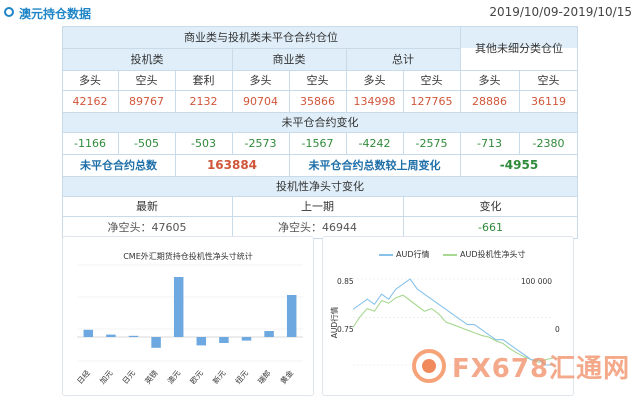 Image resolution: width=640 pixels, height=400 pixels. What do you see at coordinates (374, 165) in the screenshot?
I see `oi-change-label: 未平仓合约总数较上周变化` at bounding box center [374, 165].